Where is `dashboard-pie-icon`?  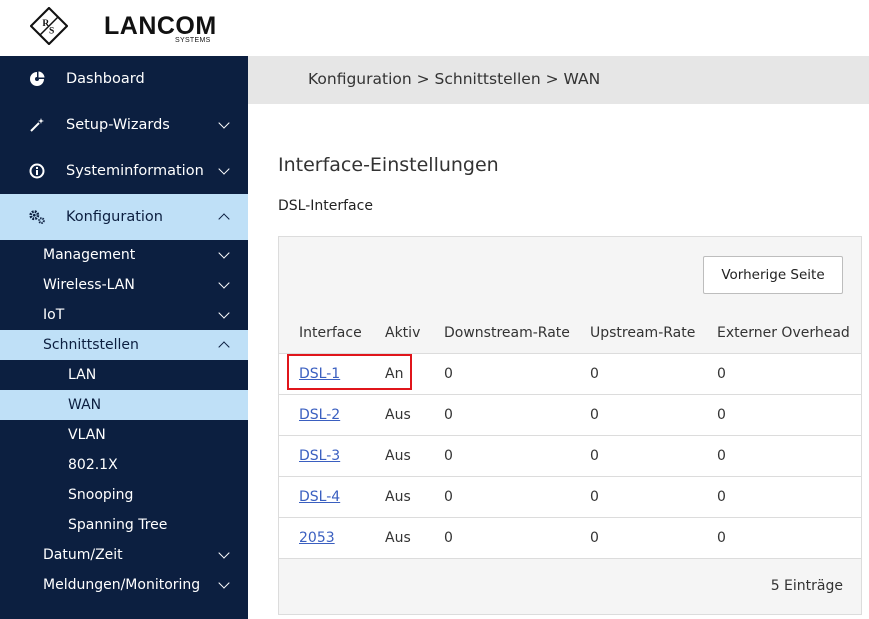
dashboard-pie-icon is located at coordinates (37, 79).